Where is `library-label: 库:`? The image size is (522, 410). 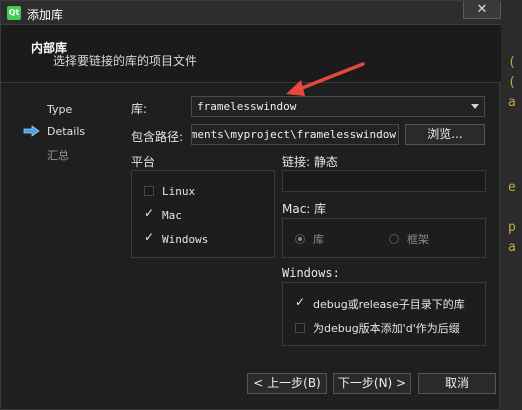
library-label: 库: is located at coordinates (139, 109).